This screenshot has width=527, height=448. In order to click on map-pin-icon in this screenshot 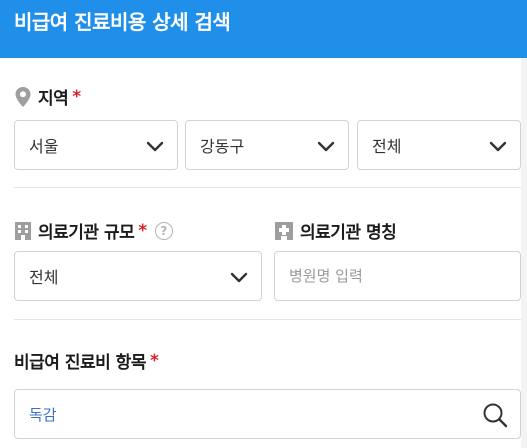, I will do `click(23, 97)`.